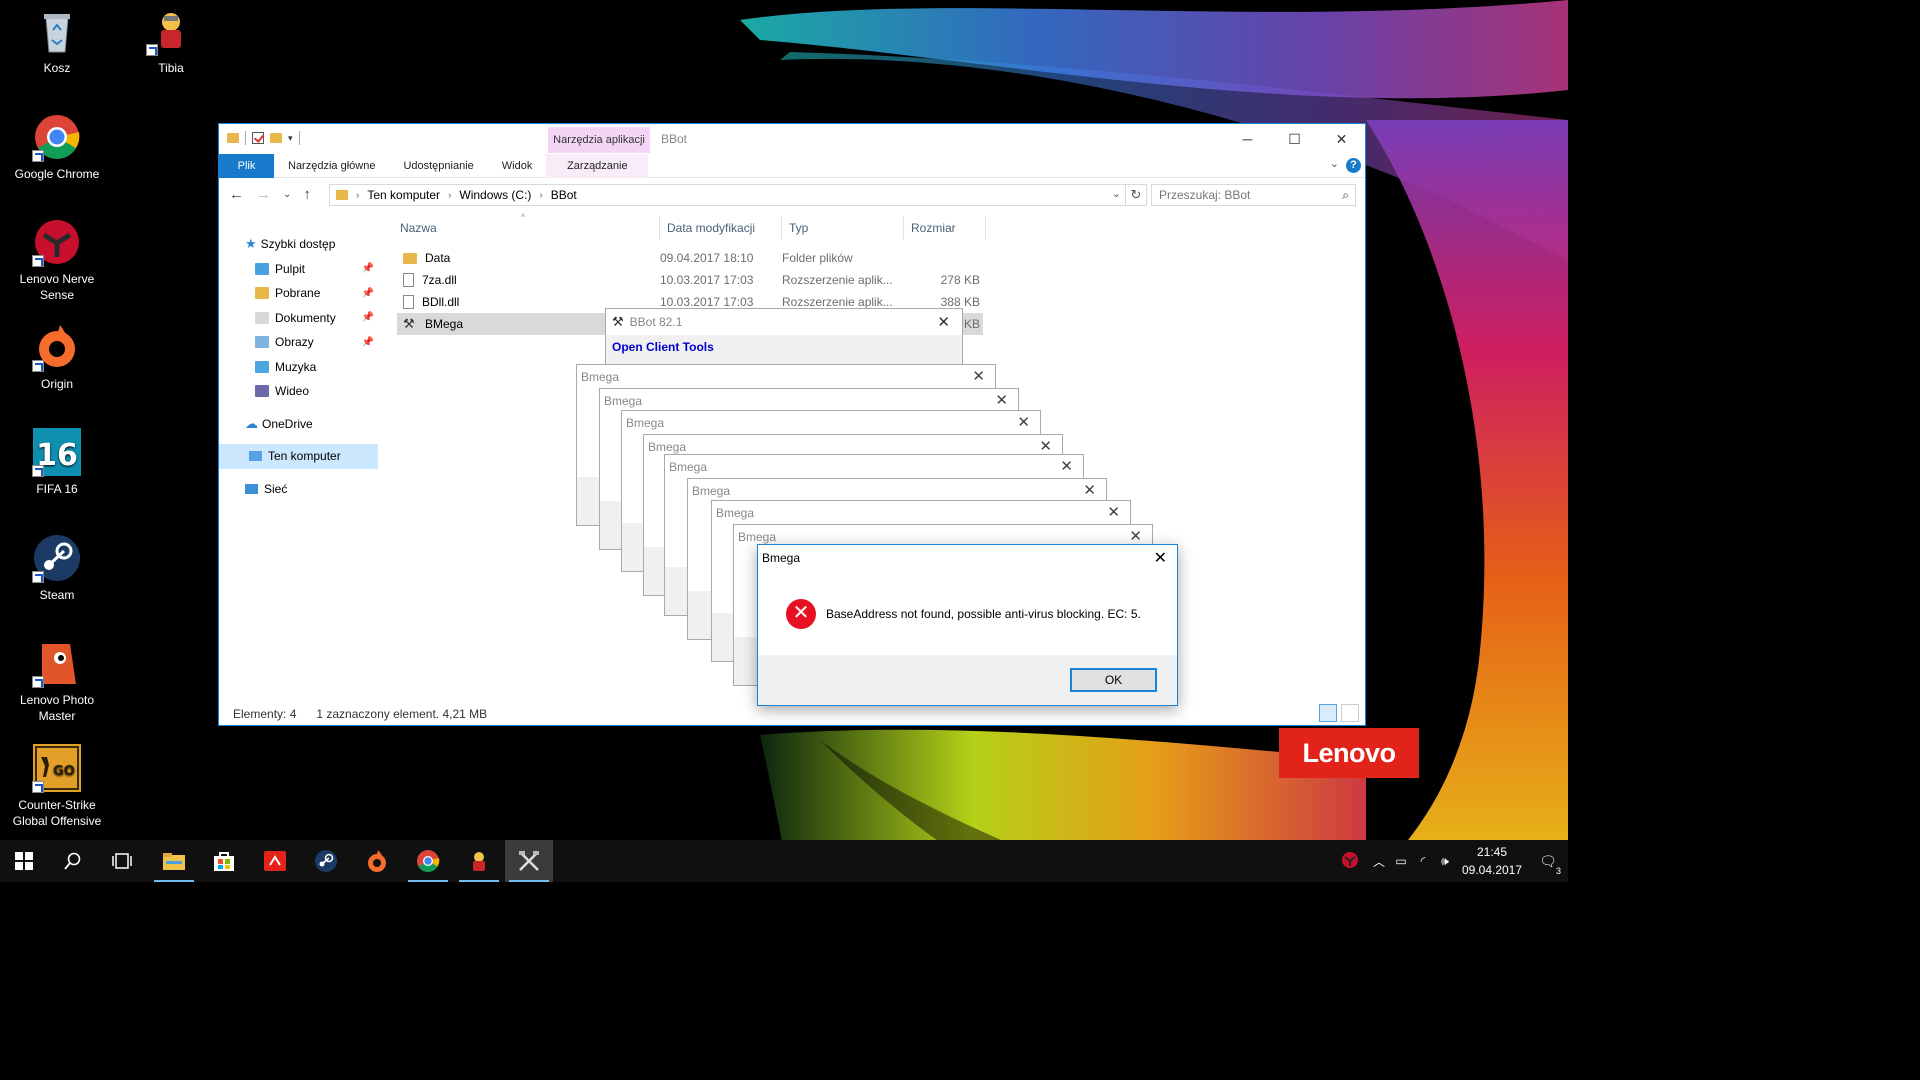  What do you see at coordinates (57, 357) in the screenshot?
I see `desktop-icon-origin: Origin` at bounding box center [57, 357].